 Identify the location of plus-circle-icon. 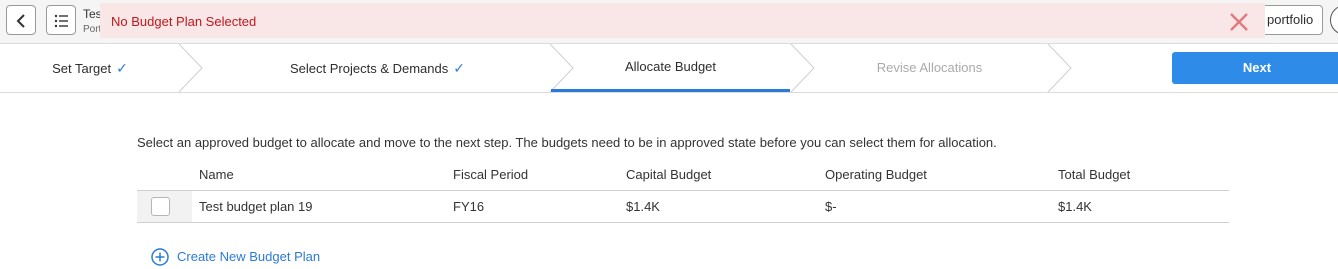
(160, 257).